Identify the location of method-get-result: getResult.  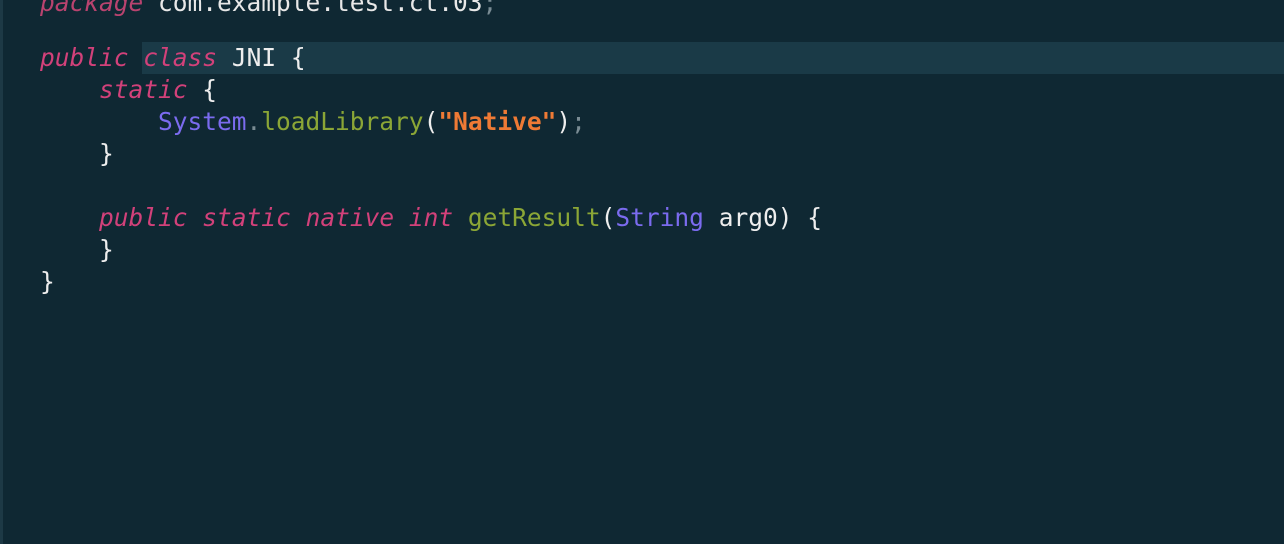
(534, 217).